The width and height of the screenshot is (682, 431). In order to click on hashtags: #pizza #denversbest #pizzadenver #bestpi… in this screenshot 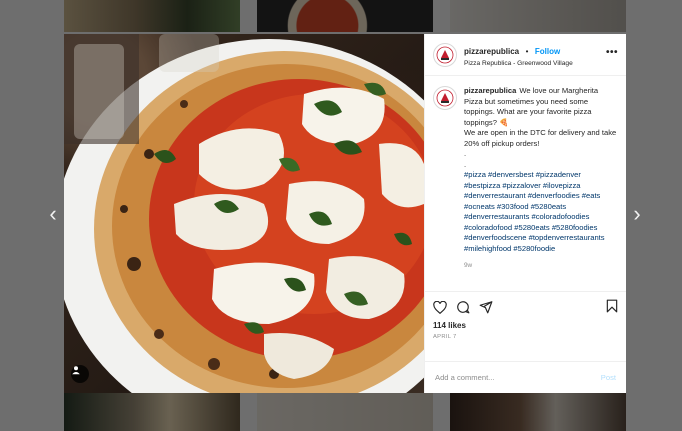, I will do `click(541, 212)`.